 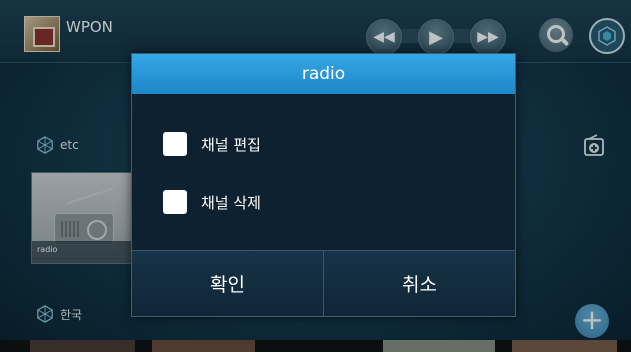 What do you see at coordinates (231, 202) in the screenshot?
I see `delete-channel-label: 채널 삭제` at bounding box center [231, 202].